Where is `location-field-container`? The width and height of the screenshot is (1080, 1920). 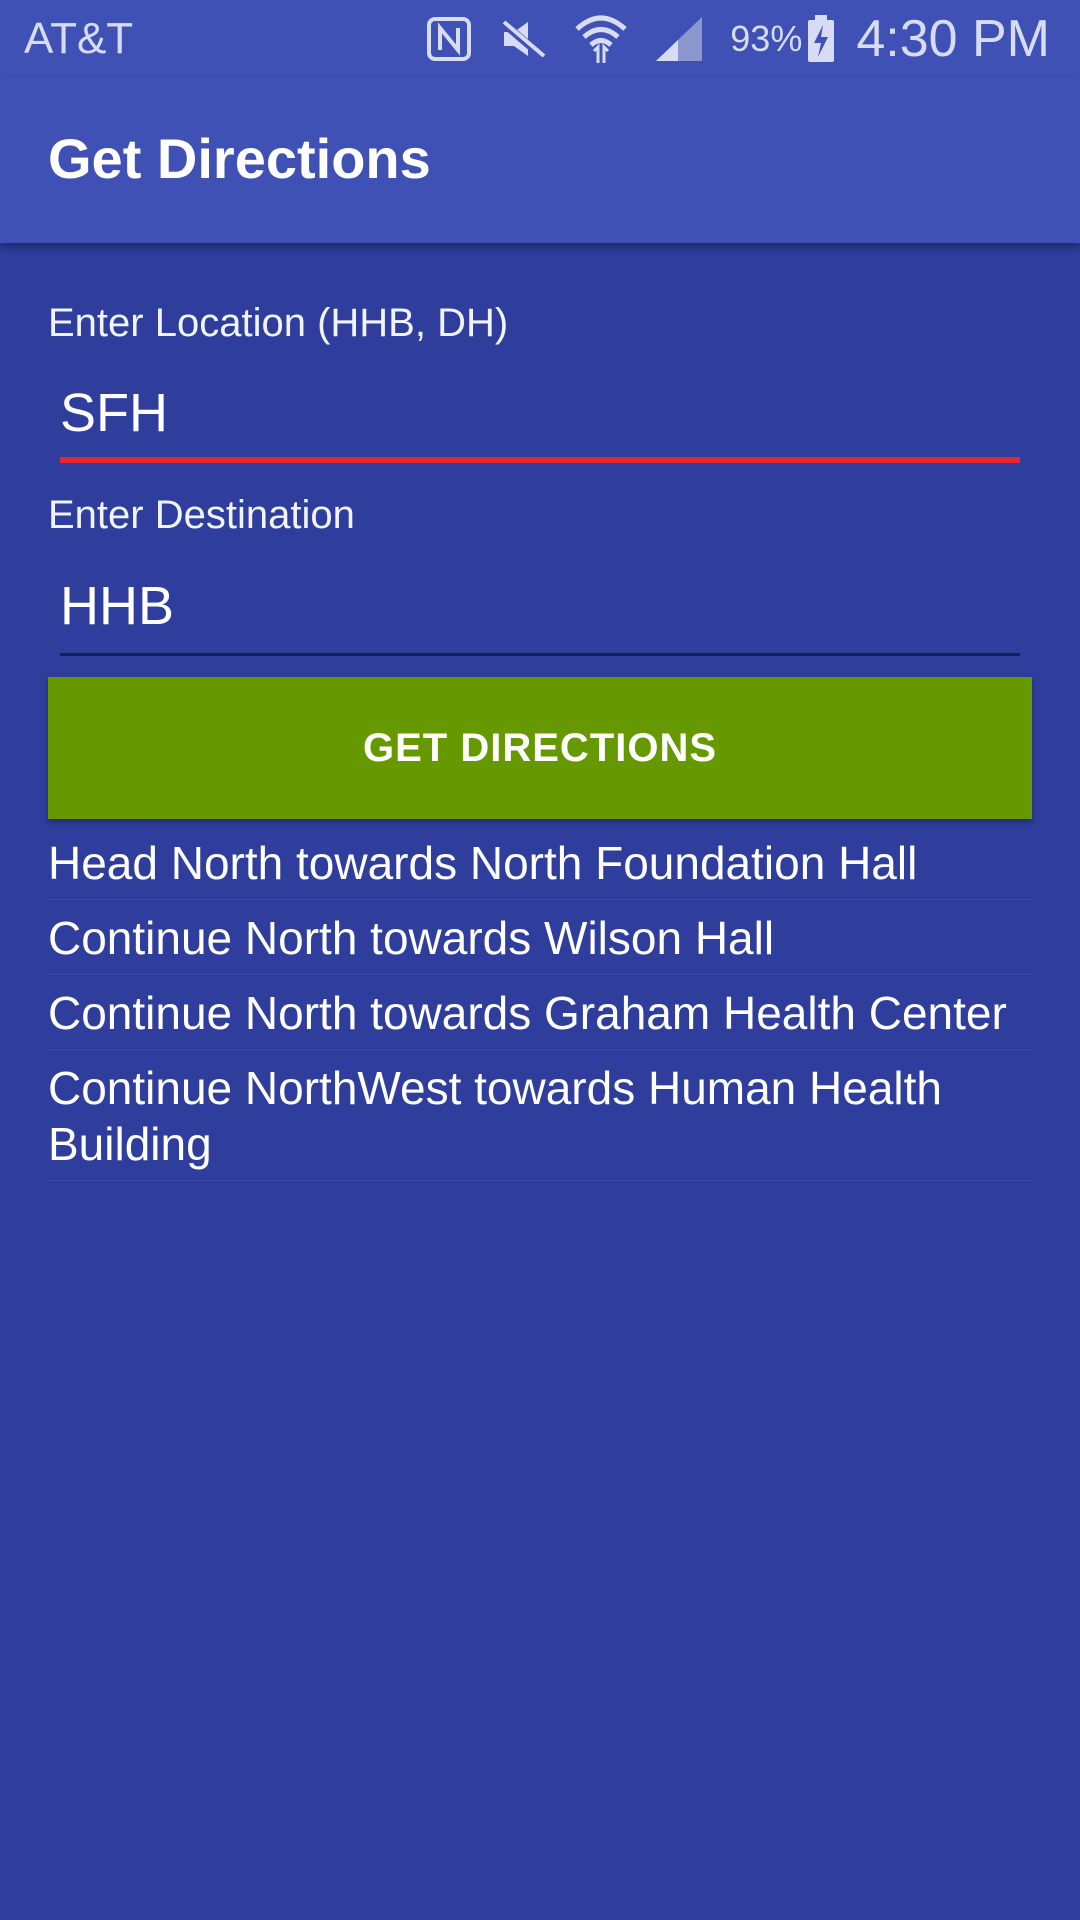 location-field-container is located at coordinates (540, 418).